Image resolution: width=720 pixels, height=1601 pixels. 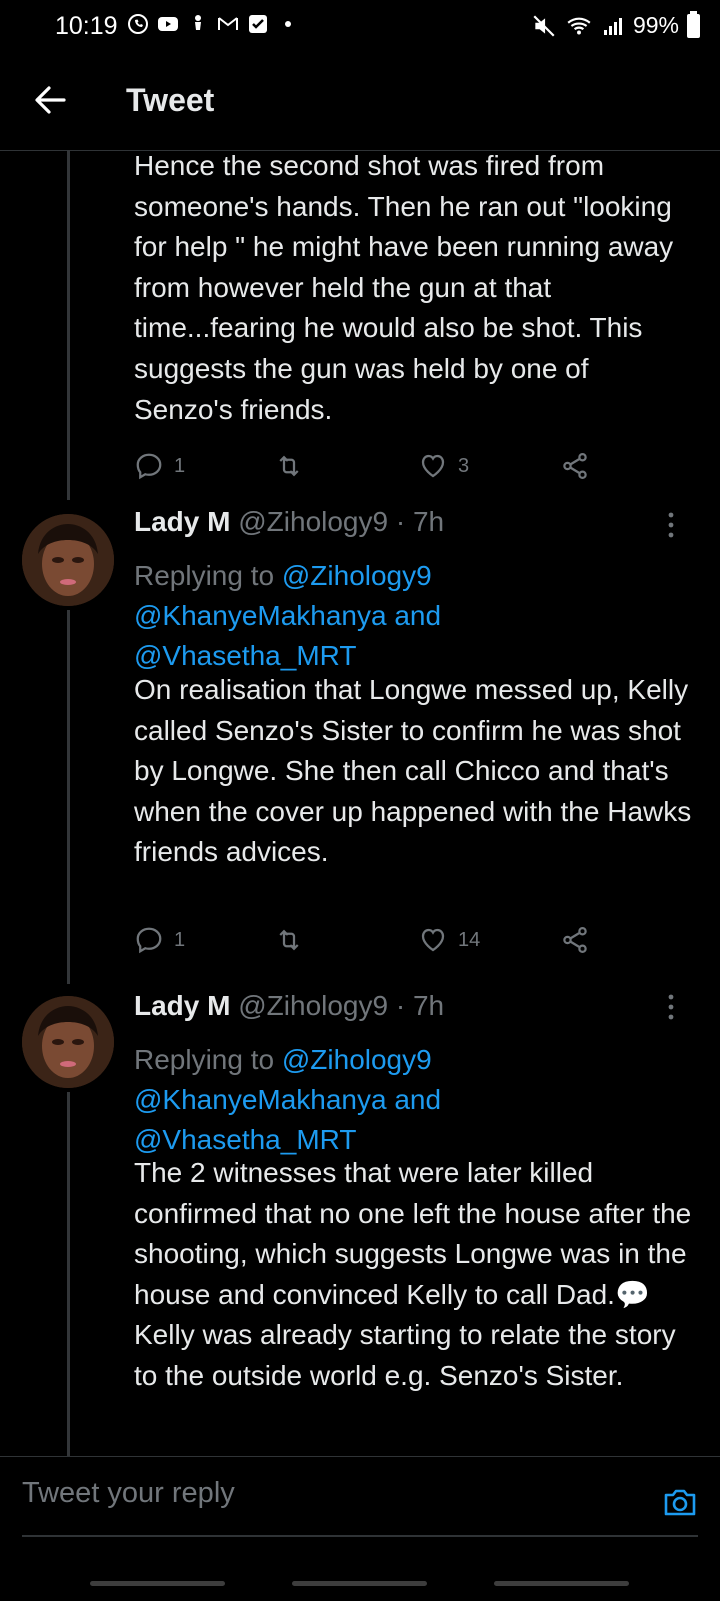 What do you see at coordinates (693, 24) in the screenshot?
I see `battery-icon` at bounding box center [693, 24].